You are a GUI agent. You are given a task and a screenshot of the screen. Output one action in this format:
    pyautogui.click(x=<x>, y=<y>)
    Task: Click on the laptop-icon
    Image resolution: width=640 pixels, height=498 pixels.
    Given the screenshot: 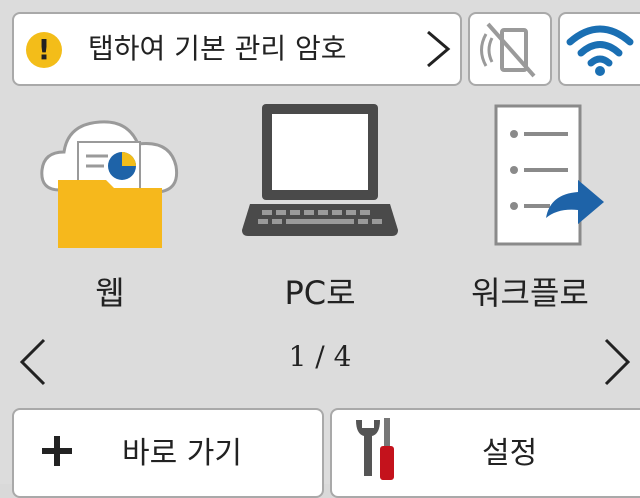 What is the action you would take?
    pyautogui.click(x=320, y=170)
    